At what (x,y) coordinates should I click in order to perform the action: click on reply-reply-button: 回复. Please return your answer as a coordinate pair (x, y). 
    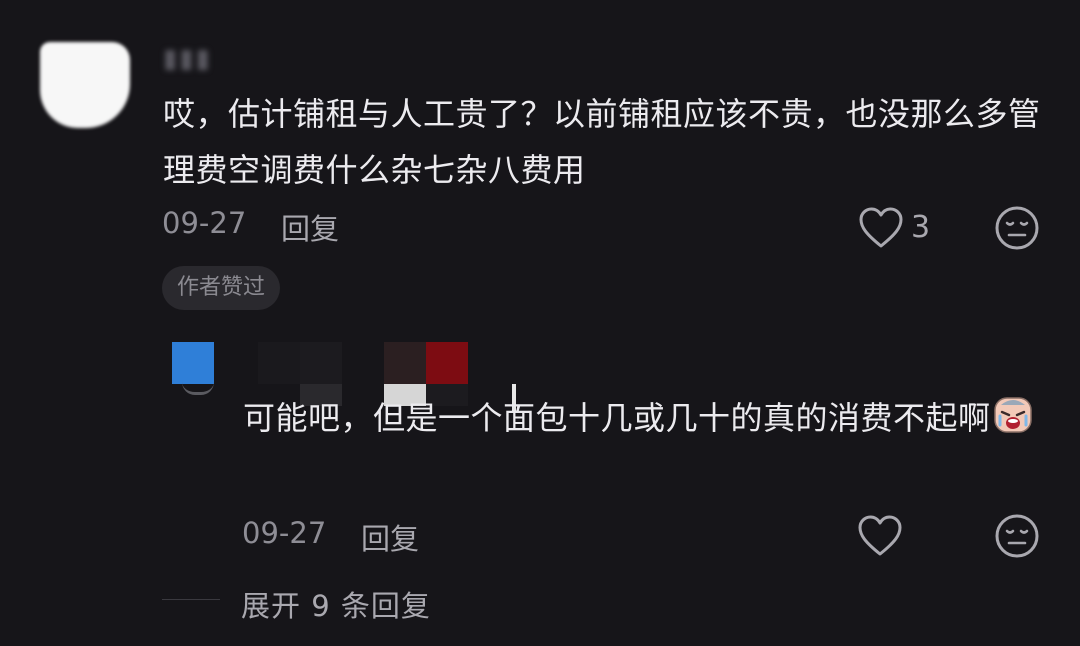
    Looking at the image, I should click on (390, 537).